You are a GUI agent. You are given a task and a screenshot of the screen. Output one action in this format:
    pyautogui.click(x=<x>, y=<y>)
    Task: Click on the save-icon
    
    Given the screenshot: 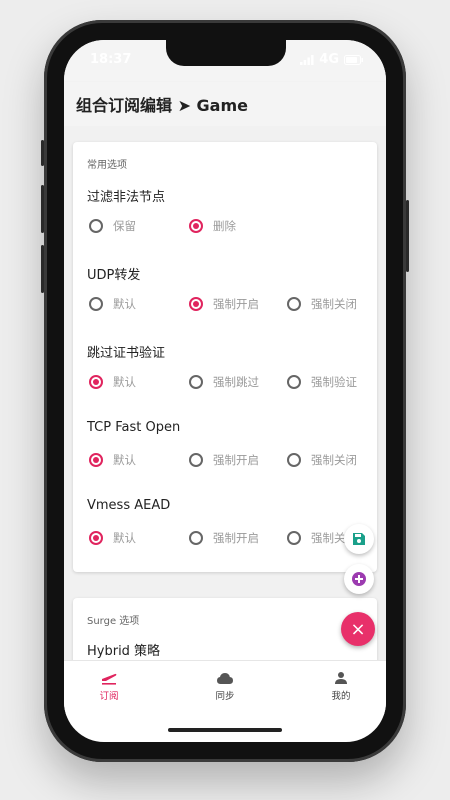 What is the action you would take?
    pyautogui.click(x=359, y=539)
    